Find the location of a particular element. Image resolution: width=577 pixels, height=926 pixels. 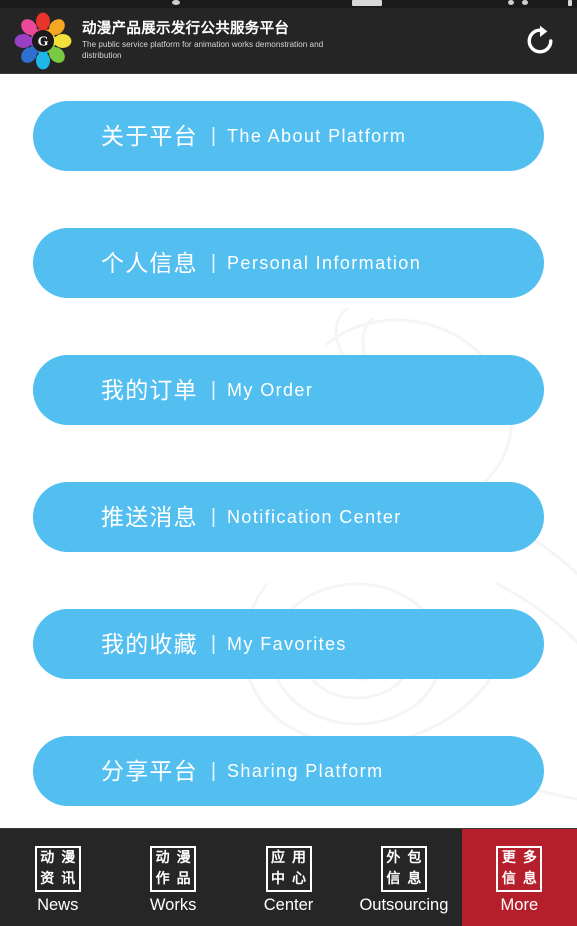

menu-item-my-favorites: 我的收藏 | My Favorites is located at coordinates (288, 644).